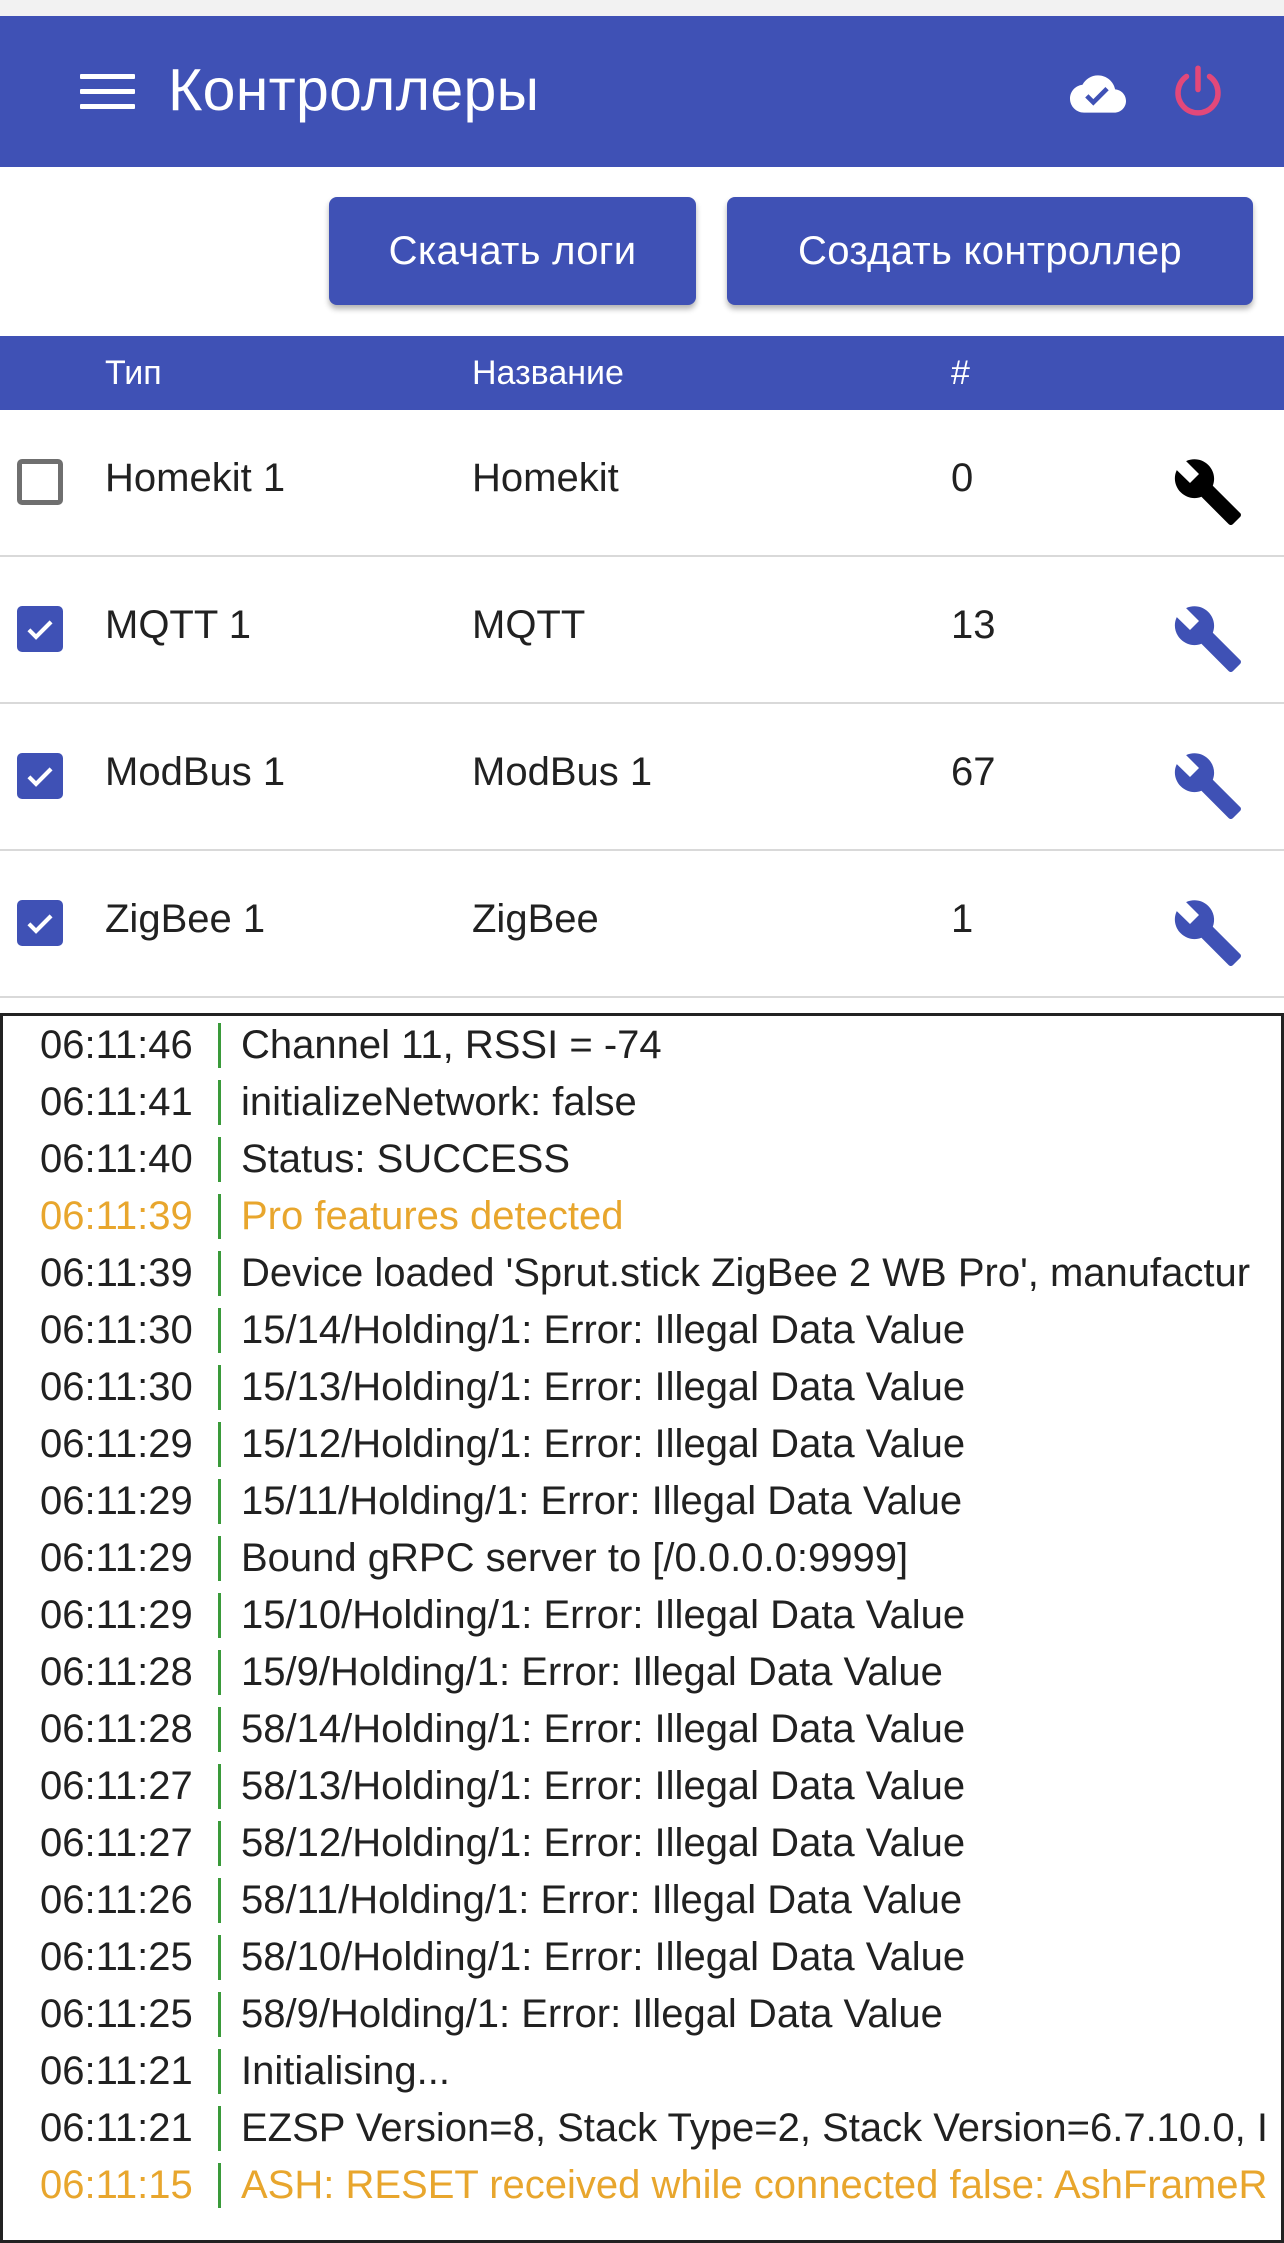  What do you see at coordinates (116, 1045) in the screenshot?
I see `log-timestamp: 06:11:46` at bounding box center [116, 1045].